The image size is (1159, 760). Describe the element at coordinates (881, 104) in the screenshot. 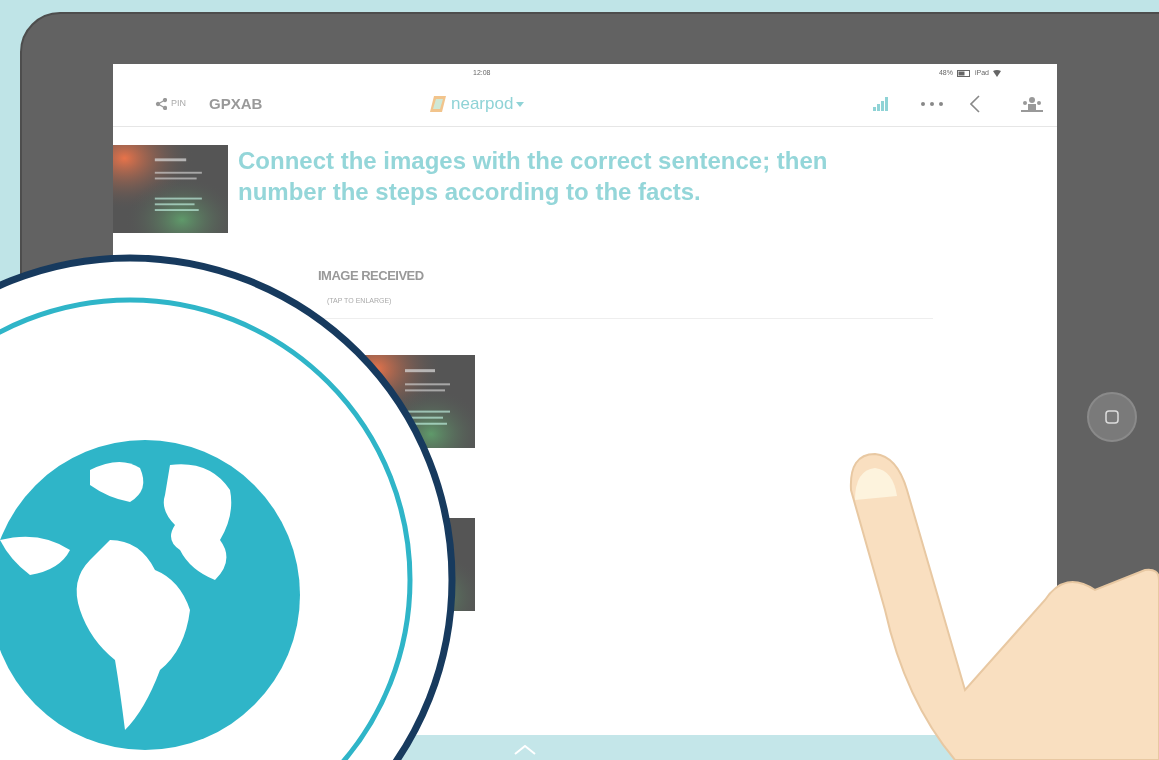

I see `signal-icon` at that location.